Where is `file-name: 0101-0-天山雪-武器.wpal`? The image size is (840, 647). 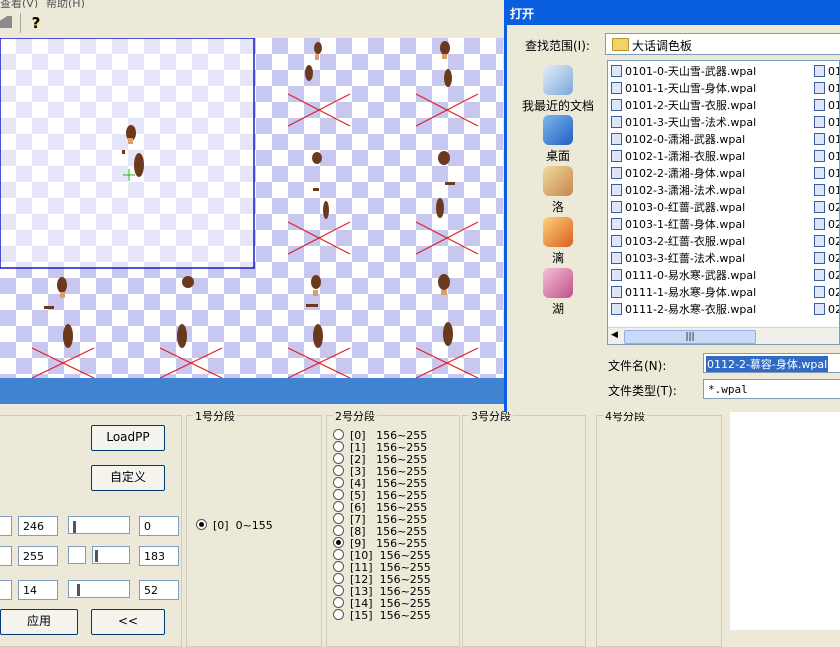 file-name: 0101-0-天山雪-武器.wpal is located at coordinates (691, 71).